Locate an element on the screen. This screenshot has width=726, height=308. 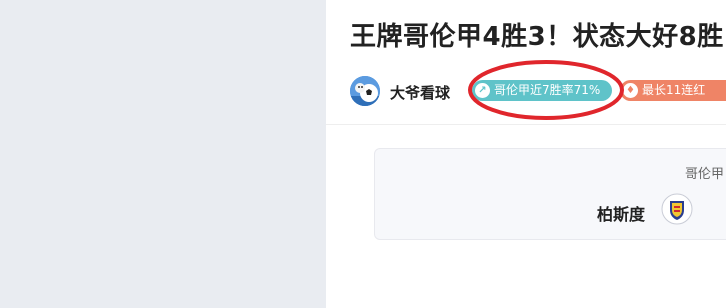
football-avatar-icon is located at coordinates (365, 91).